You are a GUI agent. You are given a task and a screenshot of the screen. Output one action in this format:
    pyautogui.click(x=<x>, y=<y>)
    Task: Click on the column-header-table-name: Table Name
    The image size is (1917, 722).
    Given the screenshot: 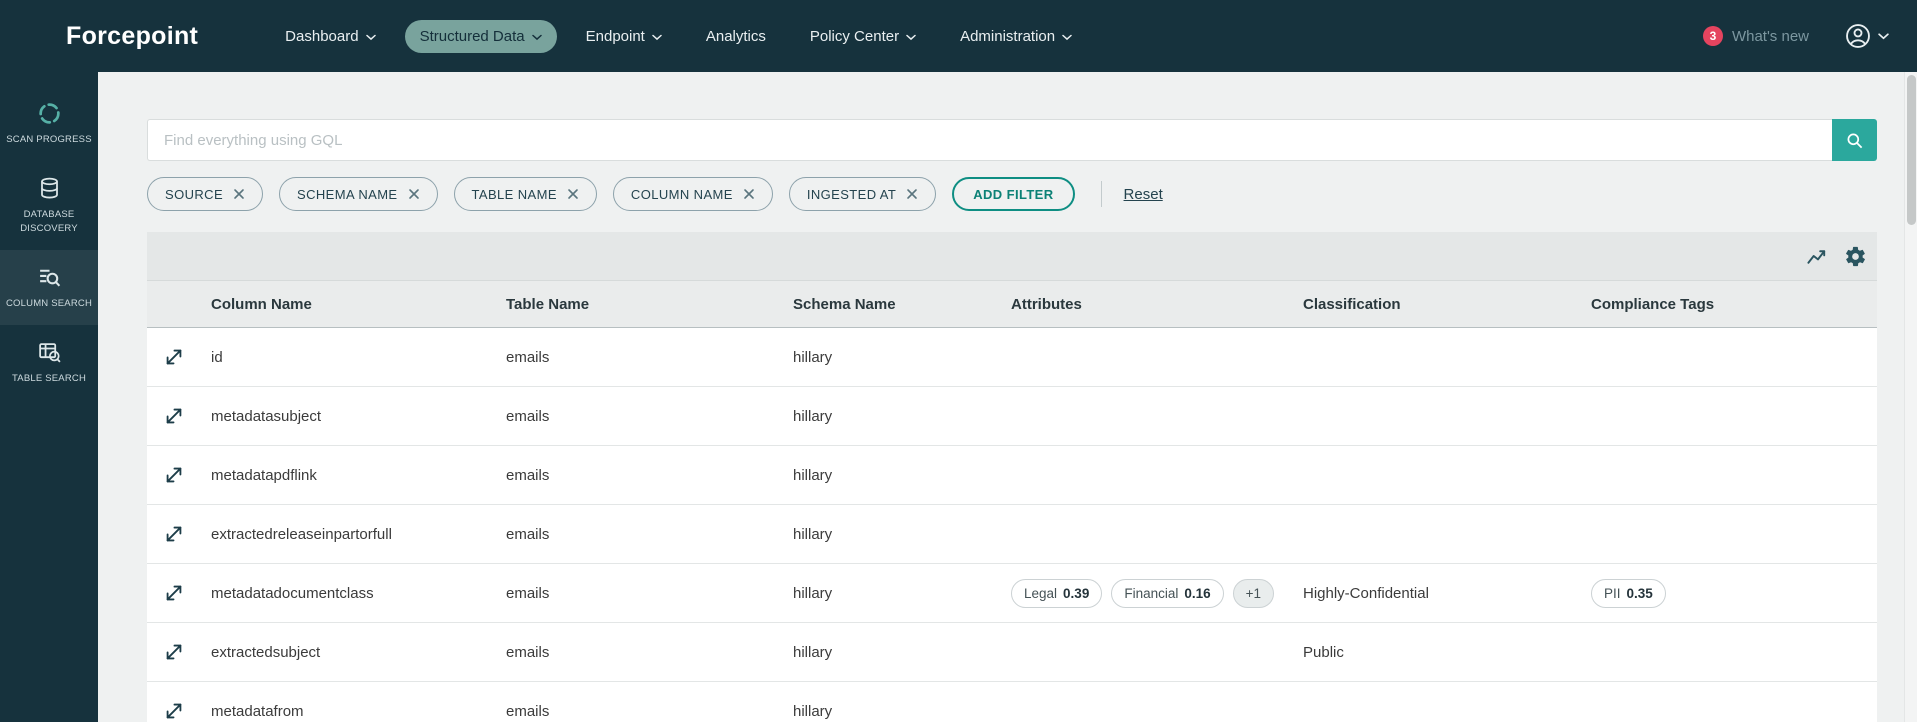 What is the action you would take?
    pyautogui.click(x=548, y=304)
    